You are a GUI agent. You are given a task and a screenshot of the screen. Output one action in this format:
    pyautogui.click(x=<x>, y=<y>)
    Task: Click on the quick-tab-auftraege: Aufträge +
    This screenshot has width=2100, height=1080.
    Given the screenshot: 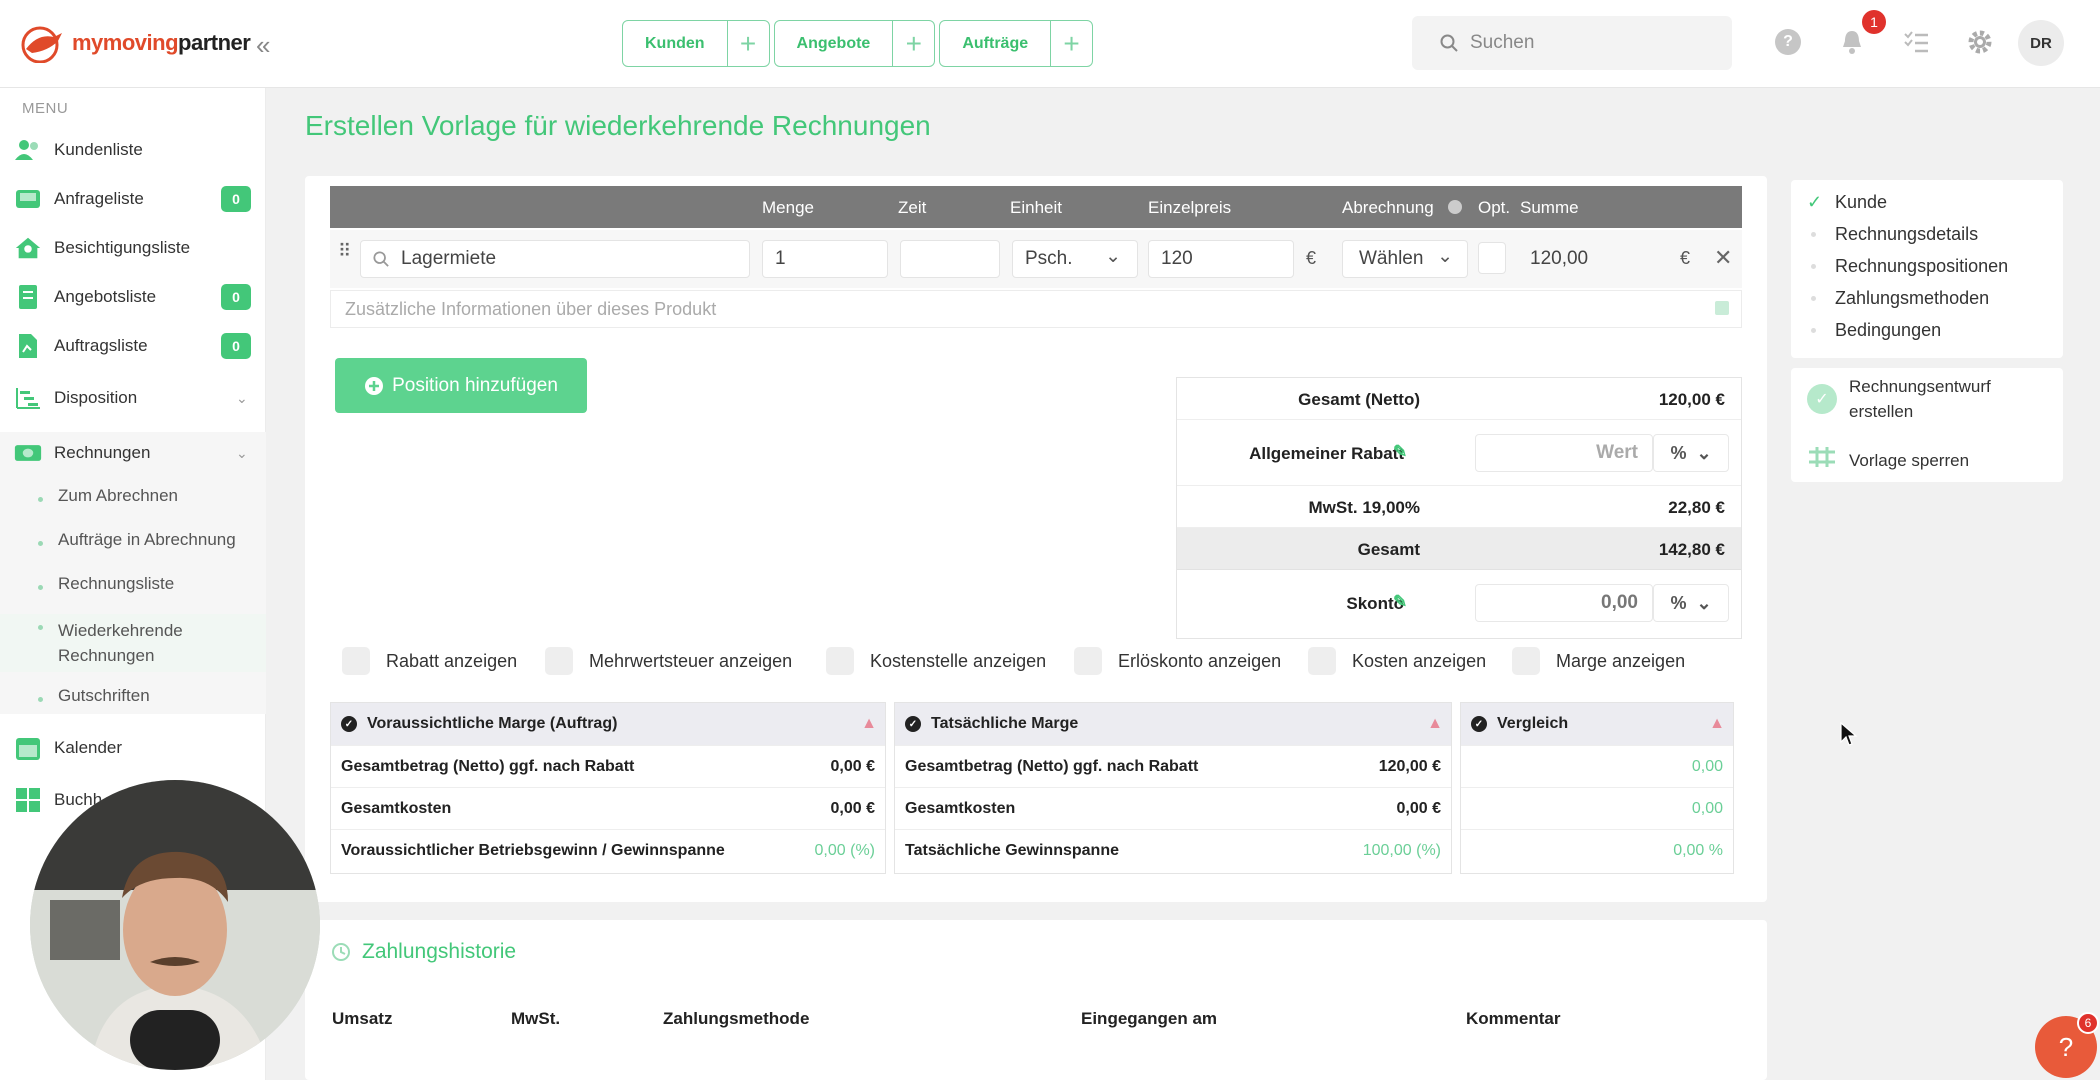 What is the action you would take?
    pyautogui.click(x=1016, y=43)
    